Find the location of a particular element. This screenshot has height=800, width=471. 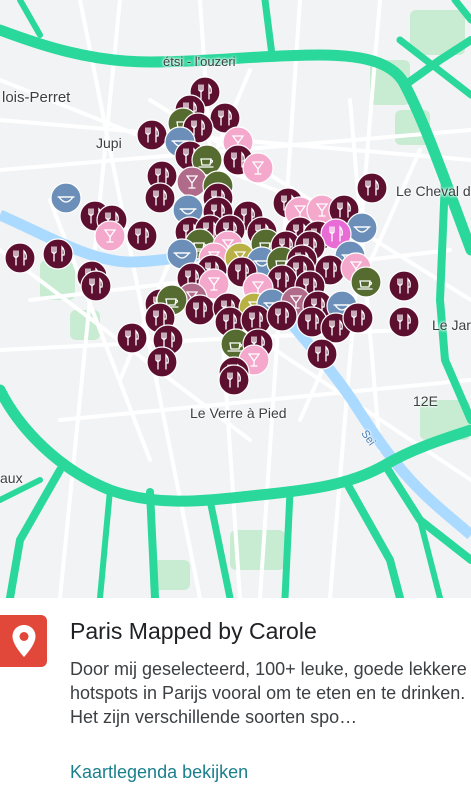

map-label-verre: Le Verre à Pied is located at coordinates (238, 413).